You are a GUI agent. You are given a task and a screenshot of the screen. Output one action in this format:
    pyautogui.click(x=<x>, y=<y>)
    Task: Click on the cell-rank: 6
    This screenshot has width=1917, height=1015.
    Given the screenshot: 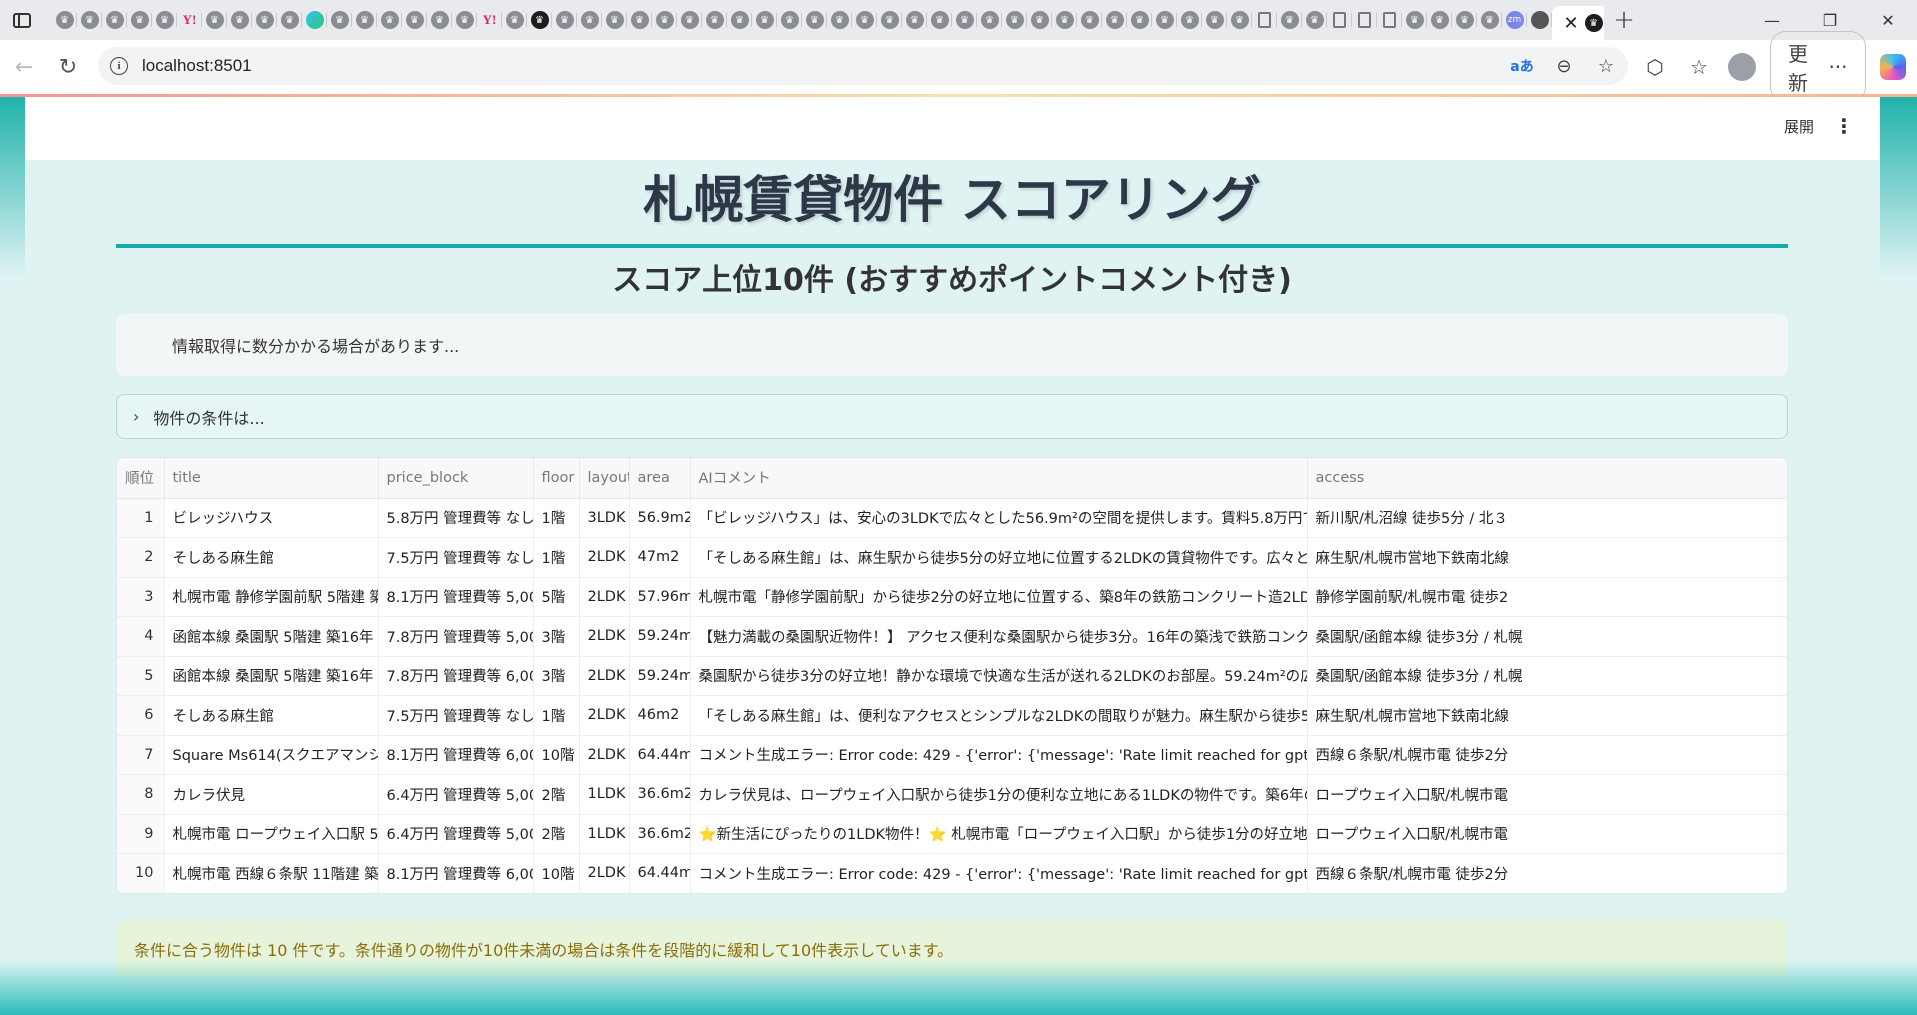 What is the action you would take?
    pyautogui.click(x=141, y=715)
    